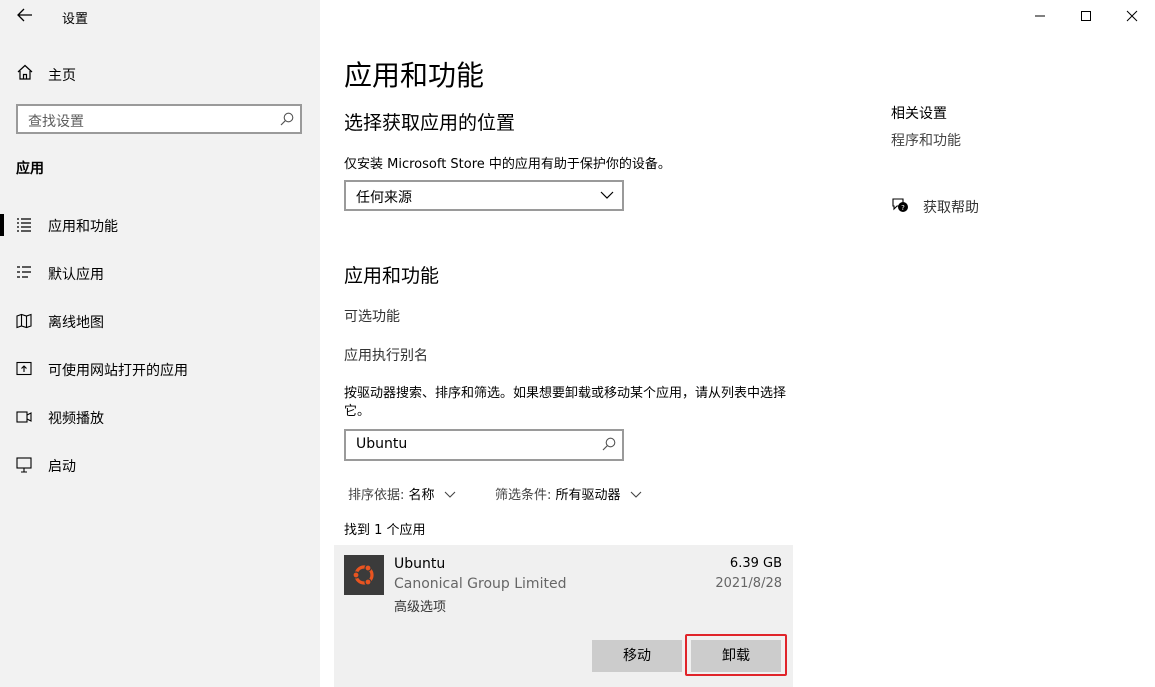 This screenshot has height=687, width=1155. I want to click on sort-value: 名称, so click(421, 495).